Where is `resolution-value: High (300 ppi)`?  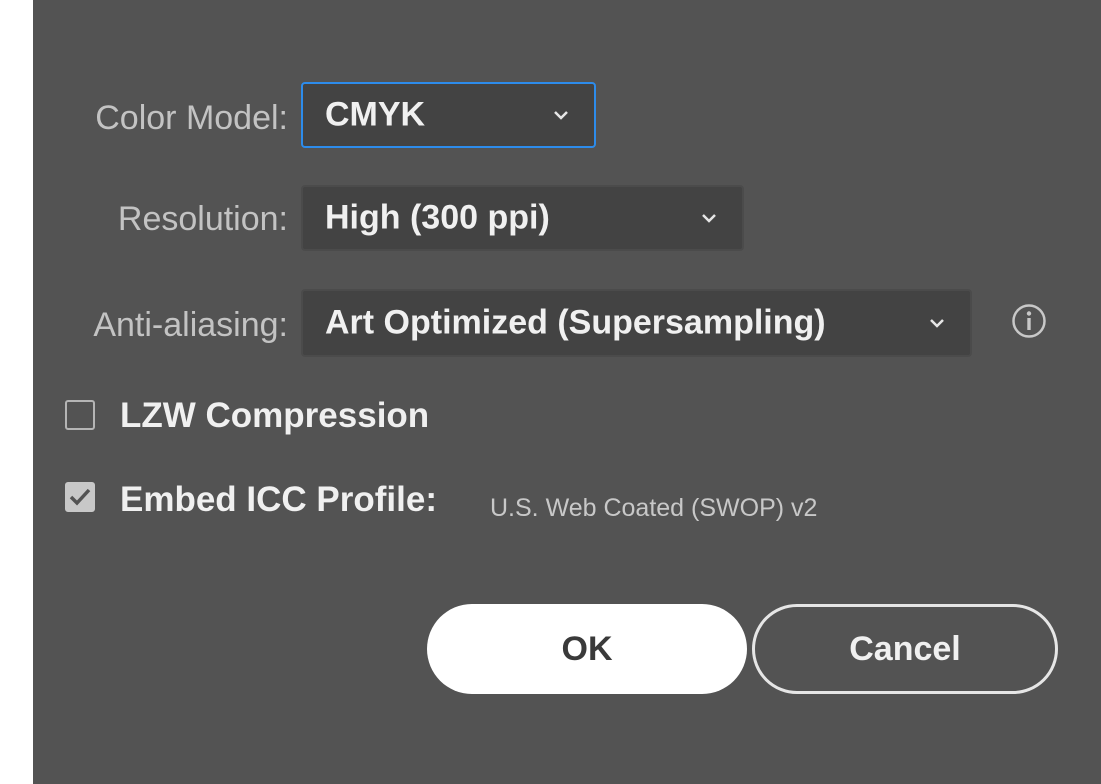
resolution-value: High (300 ppi) is located at coordinates (437, 217).